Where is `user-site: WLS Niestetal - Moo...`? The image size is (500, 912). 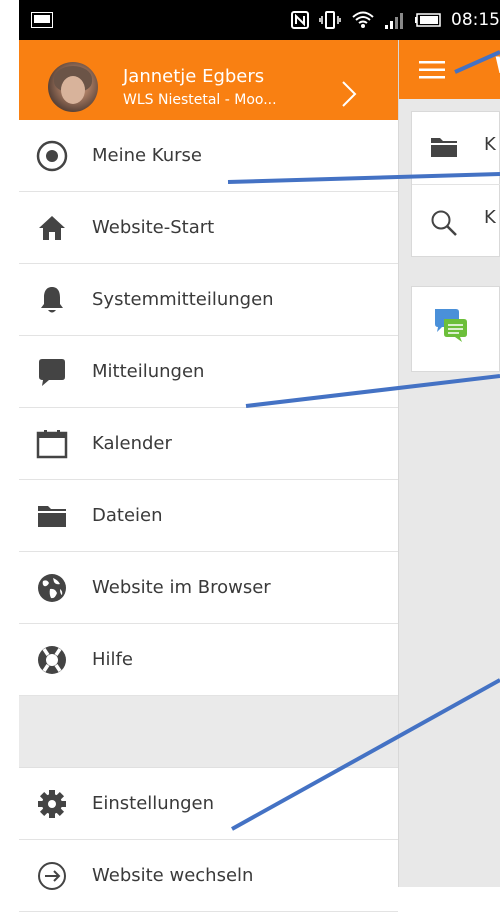
user-site: WLS Niestetal - Moo... is located at coordinates (200, 100).